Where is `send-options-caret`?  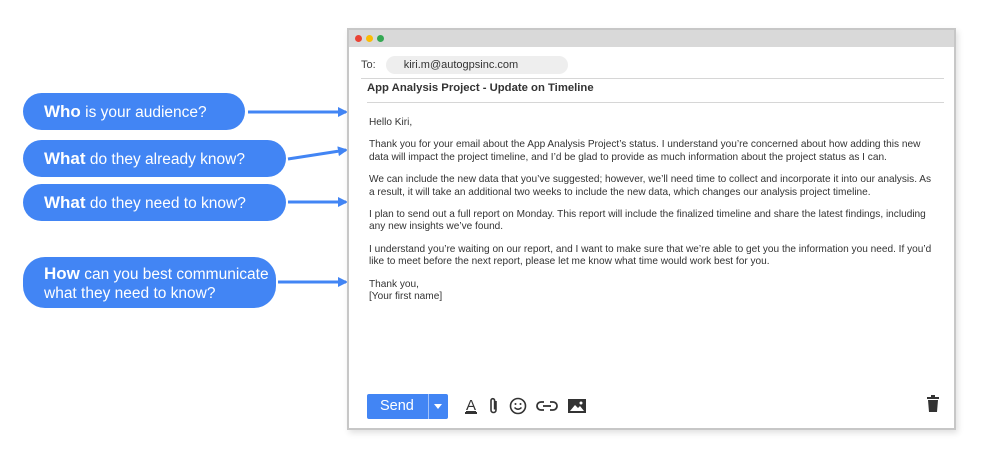 send-options-caret is located at coordinates (437, 406).